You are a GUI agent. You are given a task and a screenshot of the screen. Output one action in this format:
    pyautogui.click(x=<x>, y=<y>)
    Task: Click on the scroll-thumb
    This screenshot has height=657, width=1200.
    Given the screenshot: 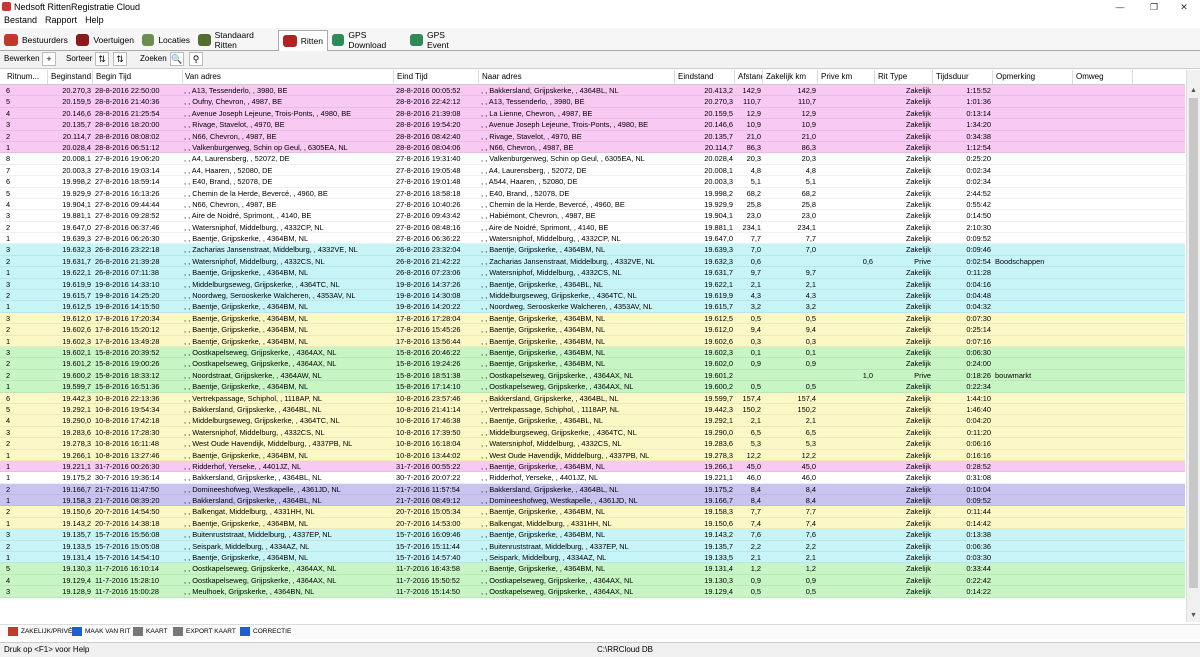 What is the action you would take?
    pyautogui.click(x=1193, y=343)
    